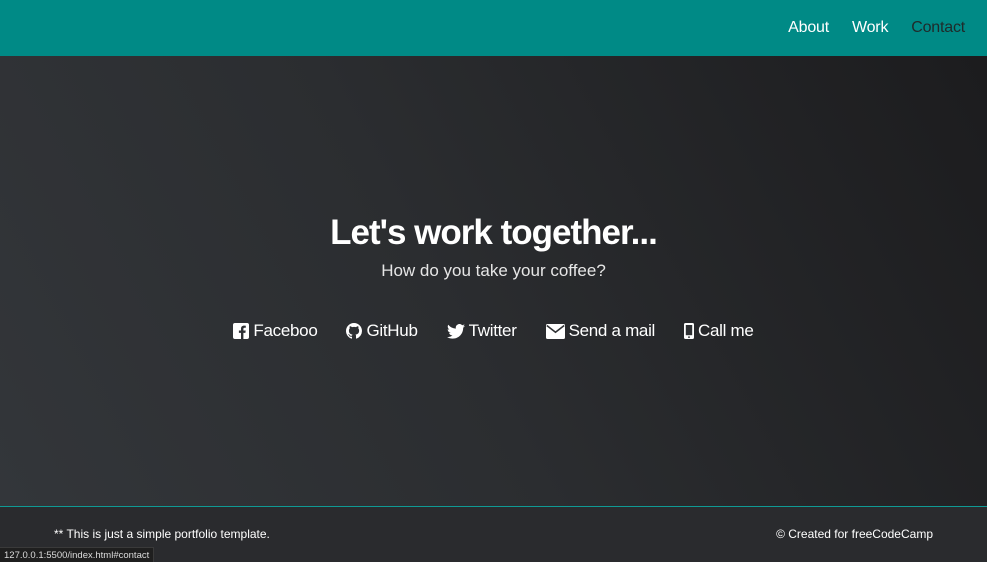 The height and width of the screenshot is (562, 987). Describe the element at coordinates (455, 331) in the screenshot. I see `twitter-icon` at that location.